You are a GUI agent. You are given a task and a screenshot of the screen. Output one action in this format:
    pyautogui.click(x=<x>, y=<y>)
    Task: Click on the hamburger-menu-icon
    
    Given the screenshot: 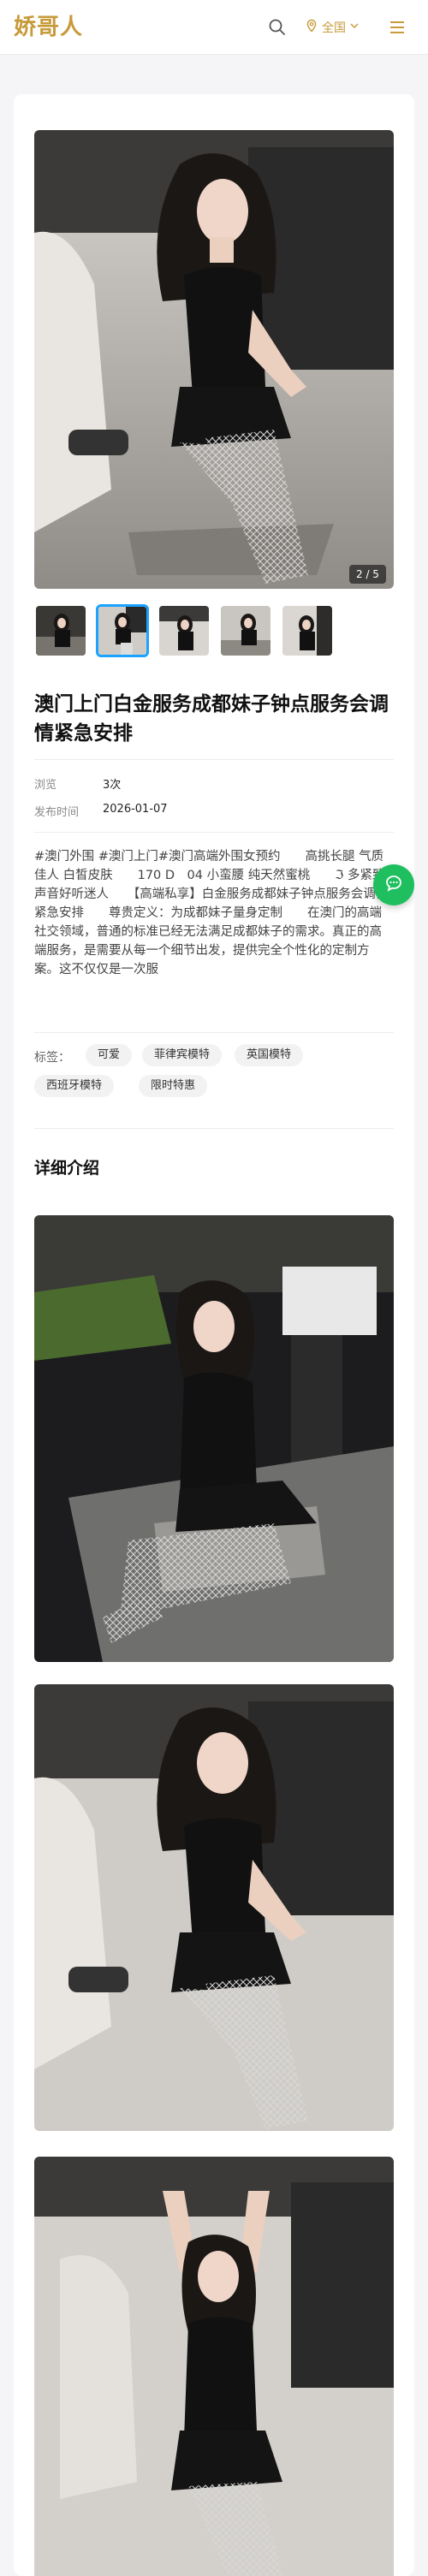 What is the action you would take?
    pyautogui.click(x=397, y=27)
    